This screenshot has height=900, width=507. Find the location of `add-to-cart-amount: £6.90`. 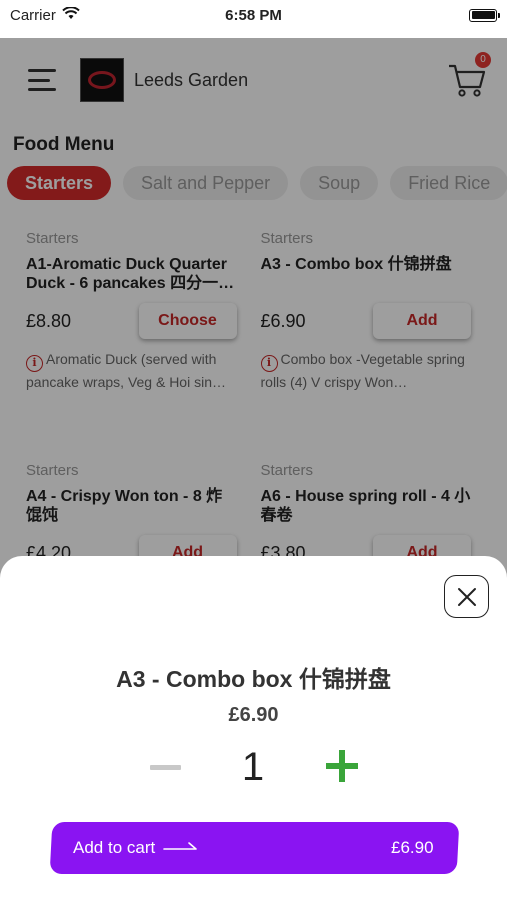

add-to-cart-amount: £6.90 is located at coordinates (412, 847).